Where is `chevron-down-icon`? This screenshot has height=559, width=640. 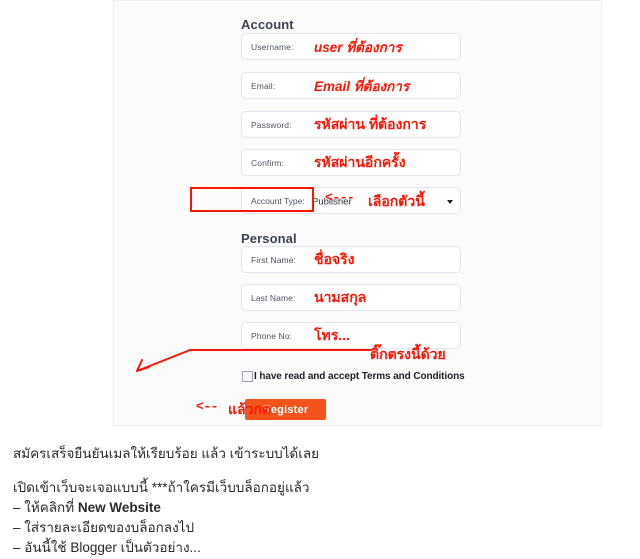
chevron-down-icon is located at coordinates (450, 201).